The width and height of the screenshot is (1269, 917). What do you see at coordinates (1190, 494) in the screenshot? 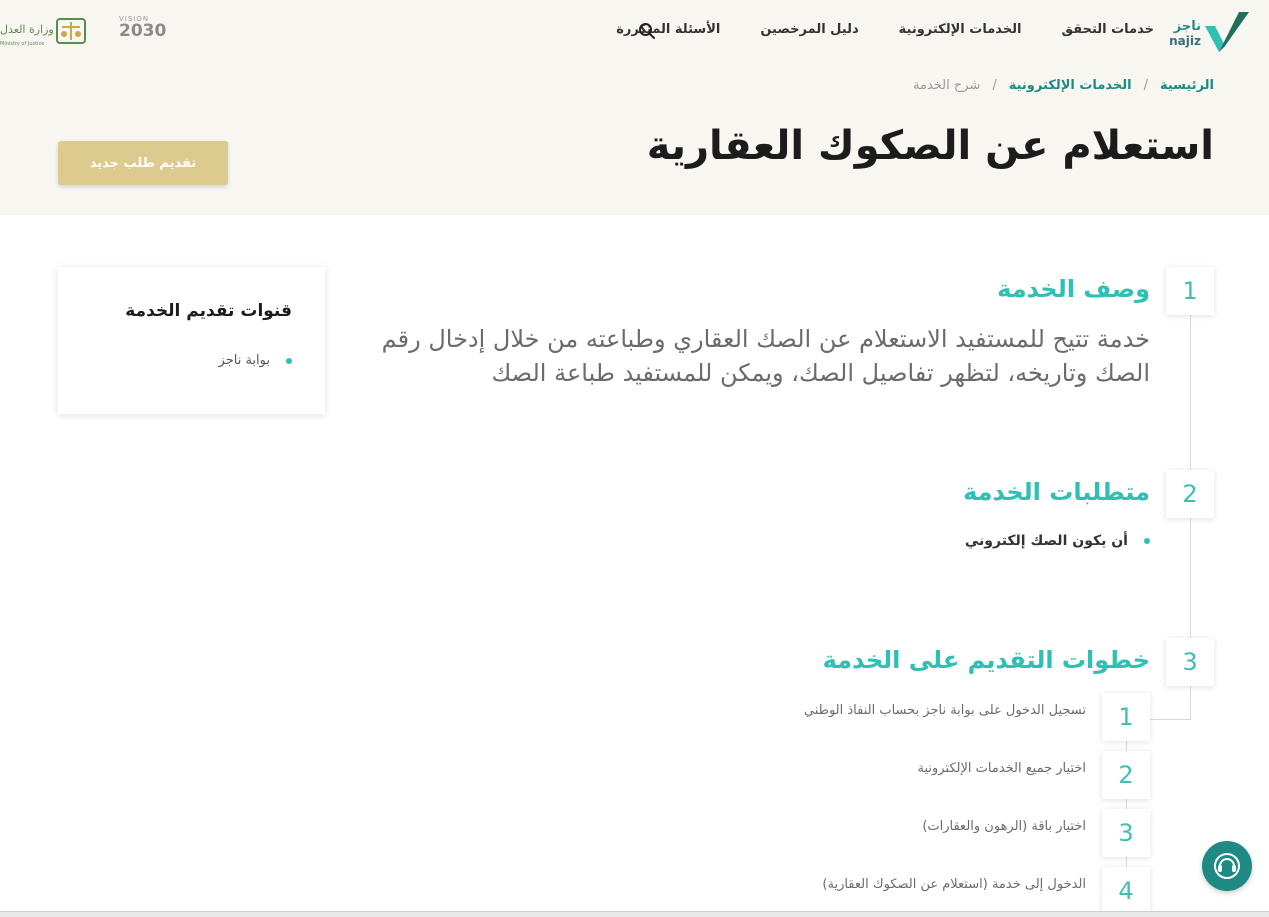
I see `section-number-badge: 2` at bounding box center [1190, 494].